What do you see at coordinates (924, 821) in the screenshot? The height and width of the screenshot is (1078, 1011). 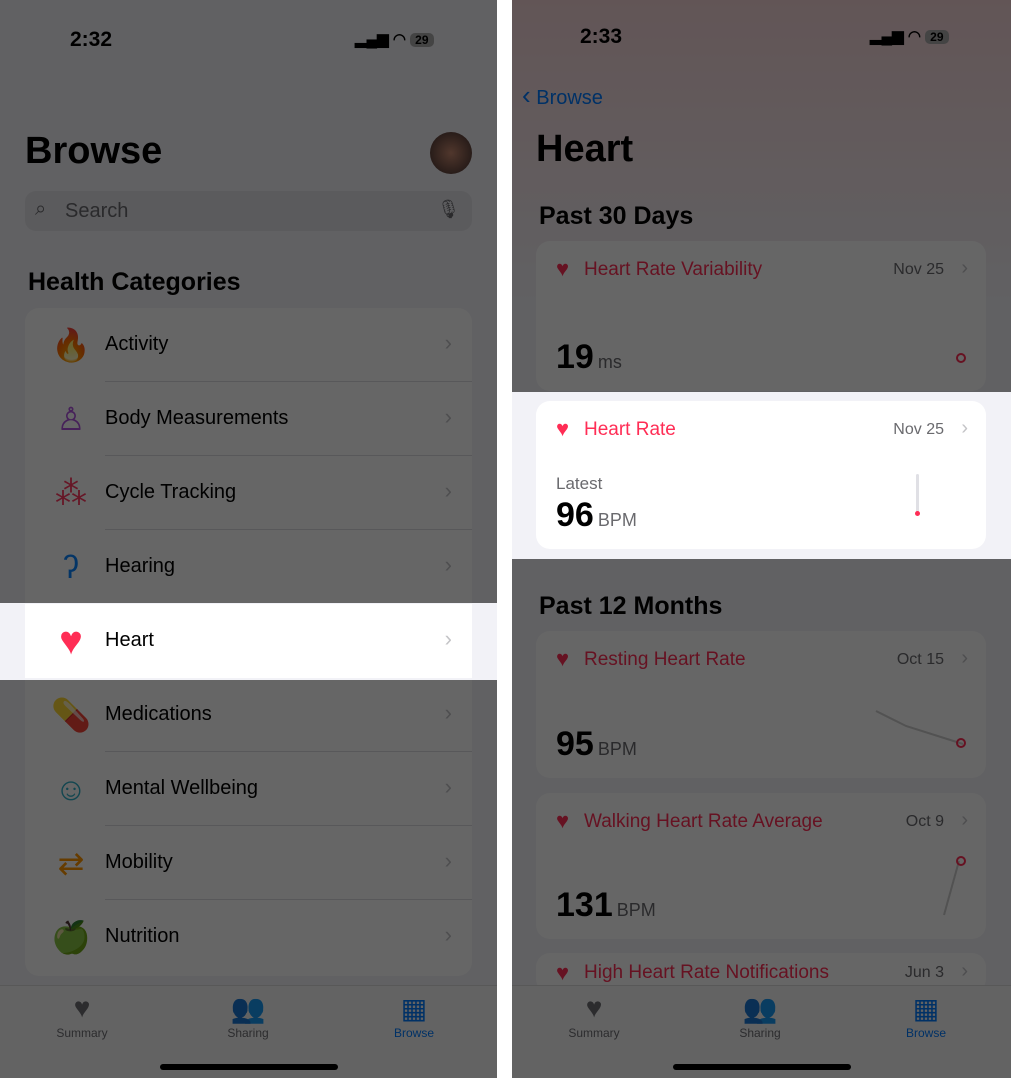 I see `card-date: Oct 9` at bounding box center [924, 821].